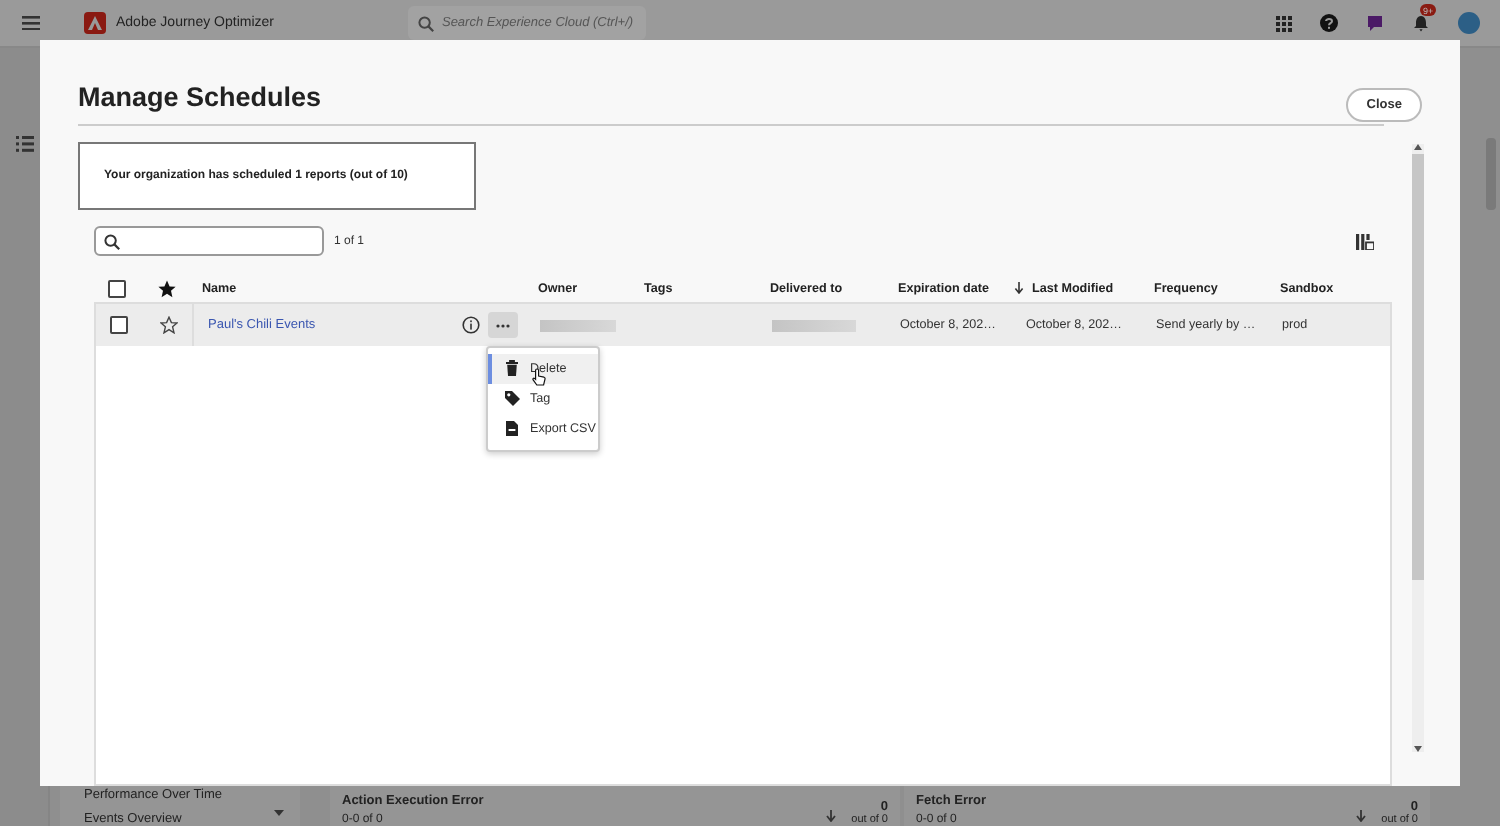  What do you see at coordinates (279, 813) in the screenshot?
I see `caret-icon` at bounding box center [279, 813].